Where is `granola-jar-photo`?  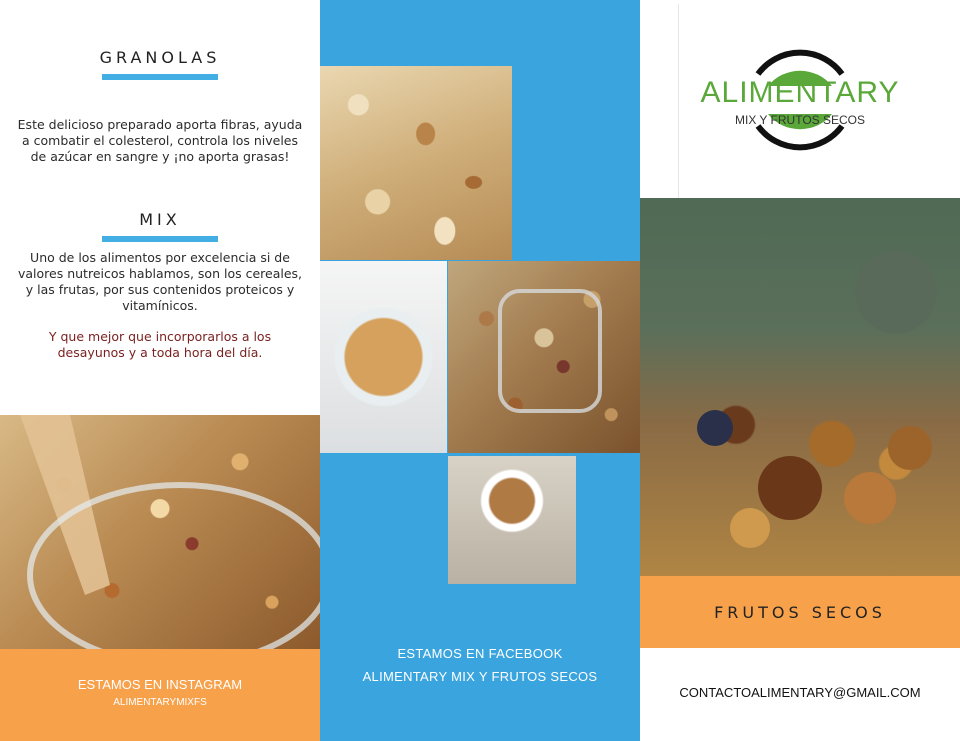
granola-jar-photo is located at coordinates (383, 357).